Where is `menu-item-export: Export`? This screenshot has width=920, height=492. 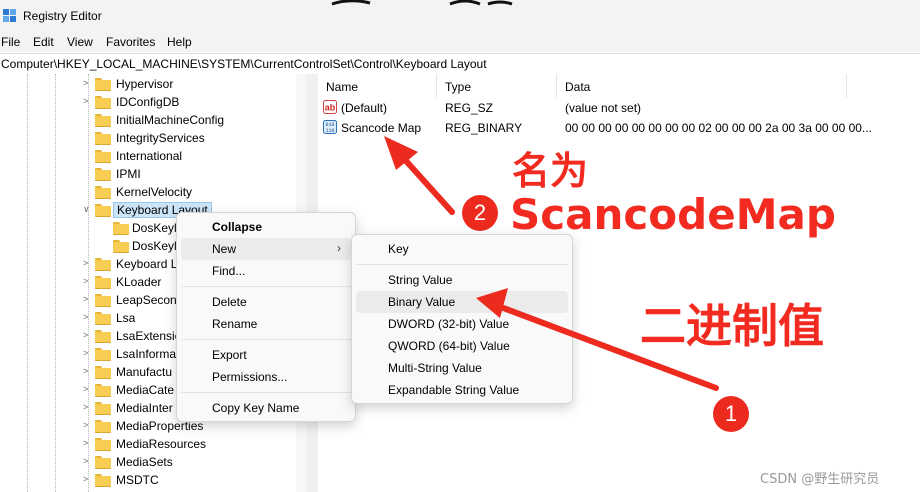 menu-item-export: Export is located at coordinates (266, 355).